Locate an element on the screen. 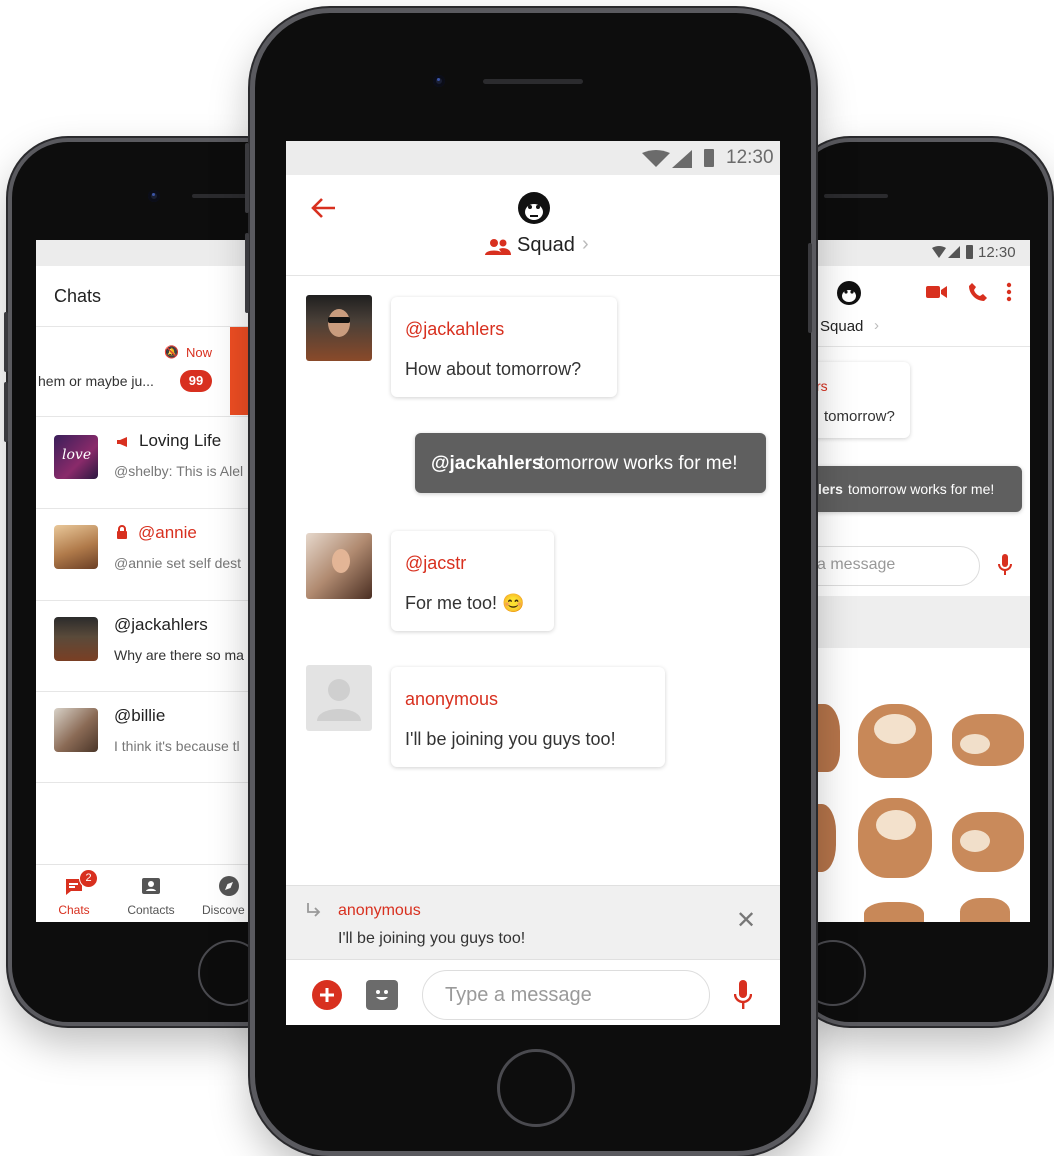  megaphone-icon is located at coordinates (123, 441).